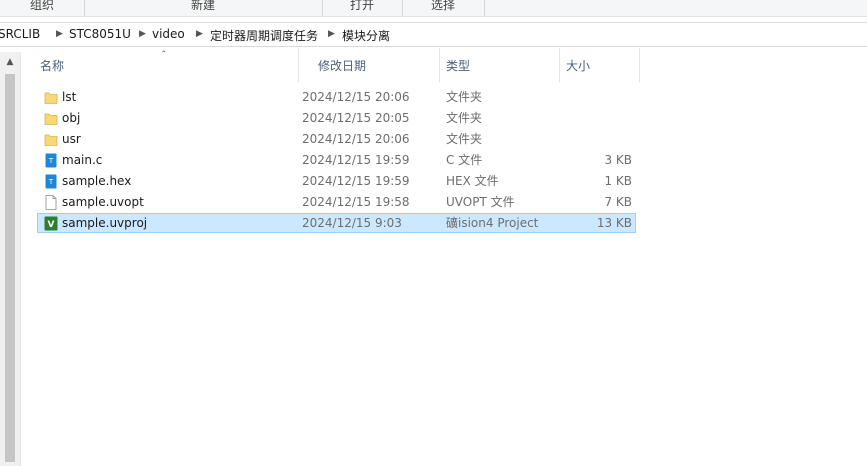 The width and height of the screenshot is (867, 466). What do you see at coordinates (51, 202) in the screenshot?
I see `blank-file-icon` at bounding box center [51, 202].